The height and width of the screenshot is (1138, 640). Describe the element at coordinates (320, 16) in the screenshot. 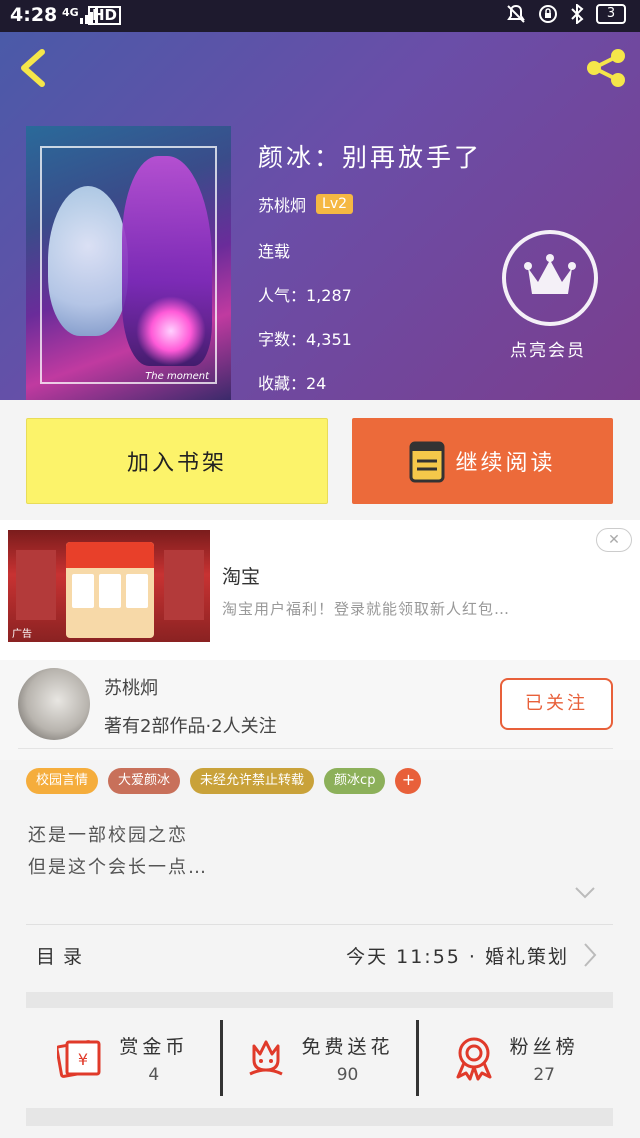

I see `status-bar: 4:28 4G HD 3` at that location.